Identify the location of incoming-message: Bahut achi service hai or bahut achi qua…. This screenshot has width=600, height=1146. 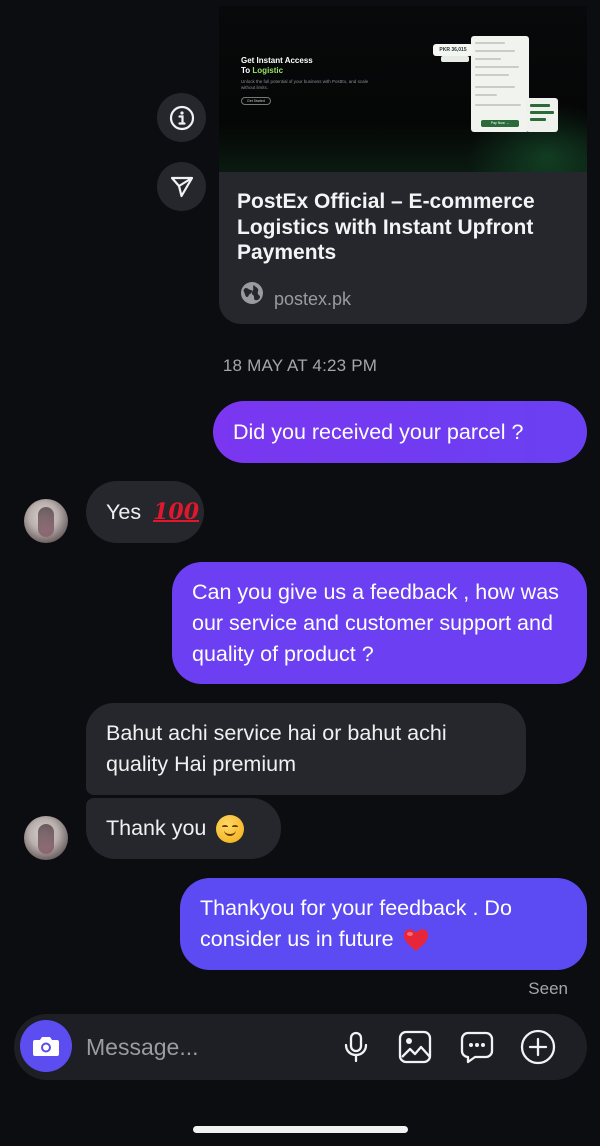
(306, 749).